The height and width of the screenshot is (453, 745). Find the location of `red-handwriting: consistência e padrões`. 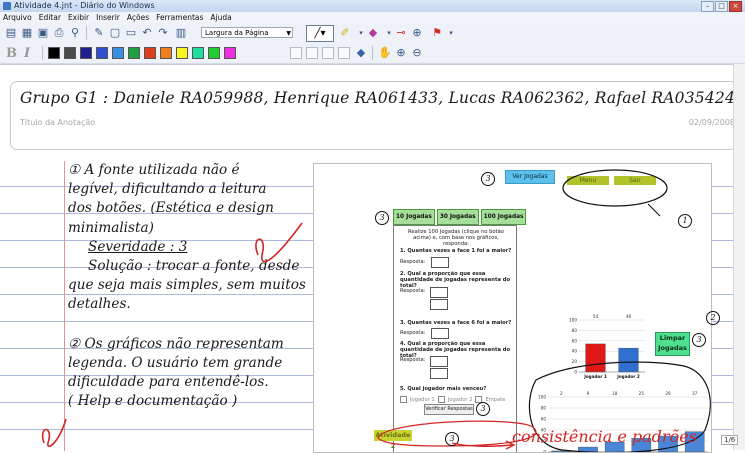

red-handwriting: consistência e padrões is located at coordinates (604, 436).